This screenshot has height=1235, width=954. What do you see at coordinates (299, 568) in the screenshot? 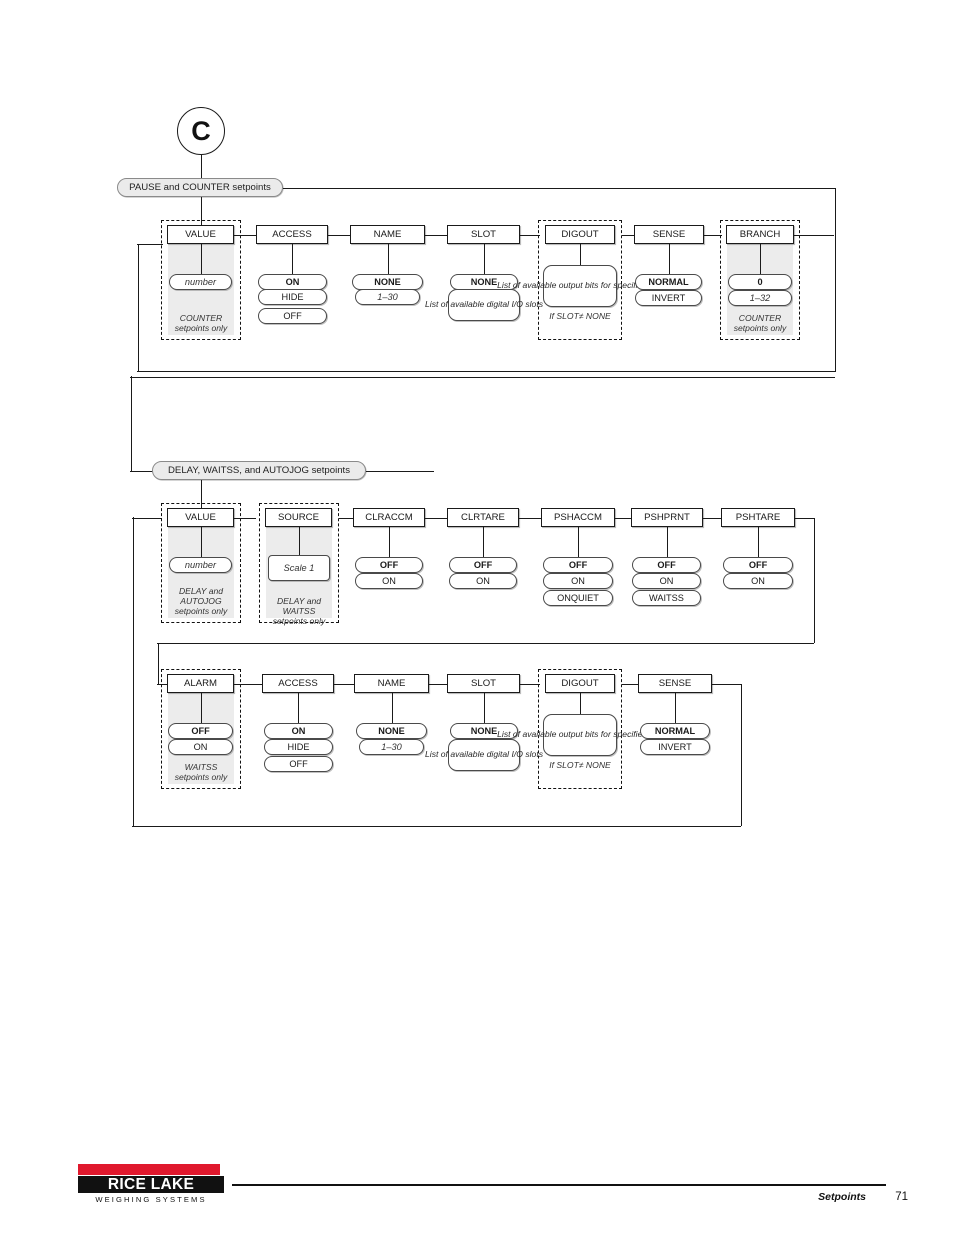
I see `value-pill: Scale 1` at bounding box center [299, 568].